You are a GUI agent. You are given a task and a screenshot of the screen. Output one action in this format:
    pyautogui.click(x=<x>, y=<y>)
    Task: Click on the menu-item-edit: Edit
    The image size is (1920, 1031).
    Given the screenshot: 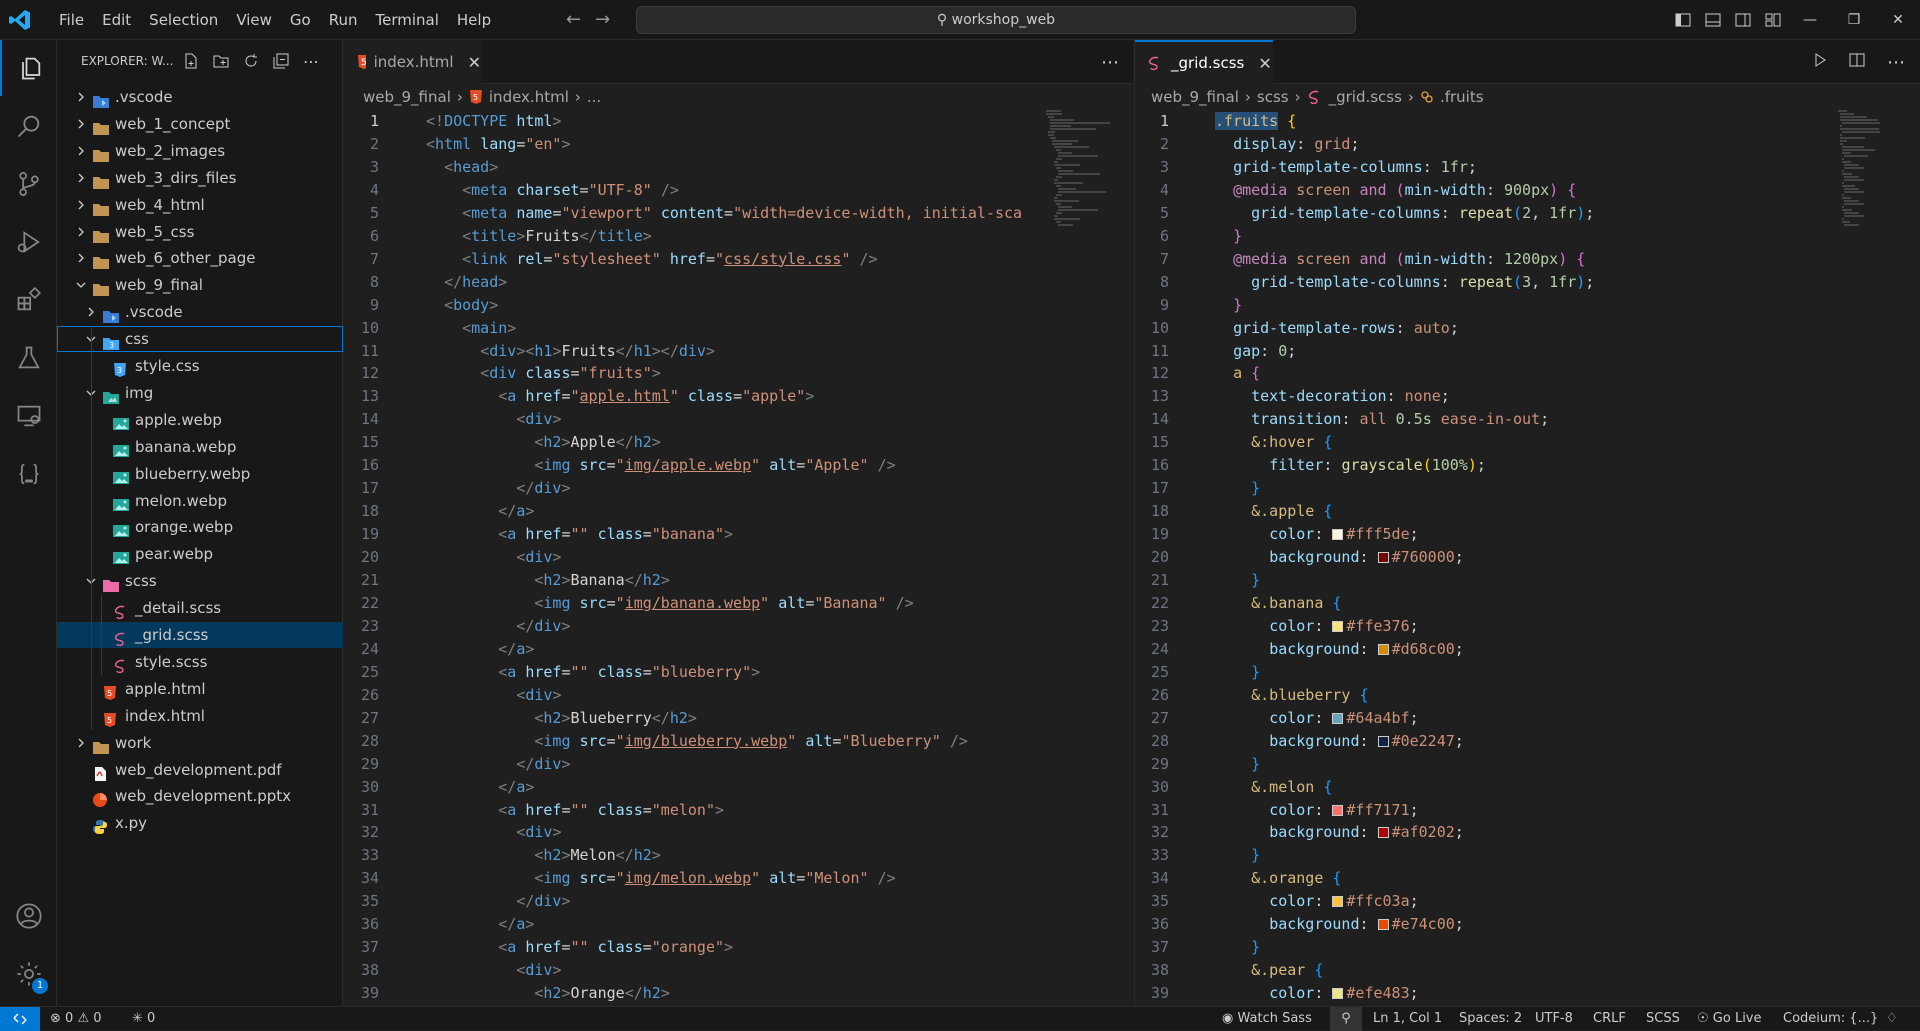 What is the action you would take?
    pyautogui.click(x=116, y=20)
    